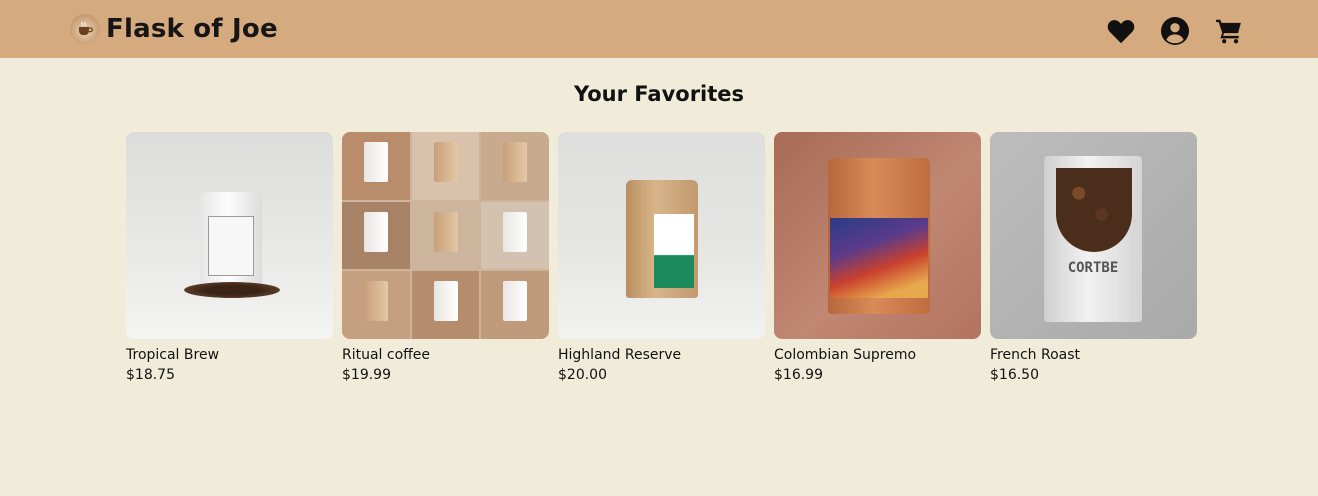 The height and width of the screenshot is (496, 1318). What do you see at coordinates (229, 355) in the screenshot?
I see `product-name: Tropical Brew` at bounding box center [229, 355].